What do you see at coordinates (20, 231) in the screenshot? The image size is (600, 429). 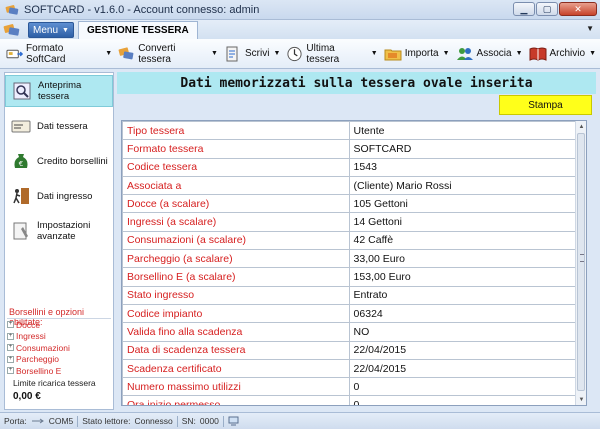 I see `settings-icon` at bounding box center [20, 231].